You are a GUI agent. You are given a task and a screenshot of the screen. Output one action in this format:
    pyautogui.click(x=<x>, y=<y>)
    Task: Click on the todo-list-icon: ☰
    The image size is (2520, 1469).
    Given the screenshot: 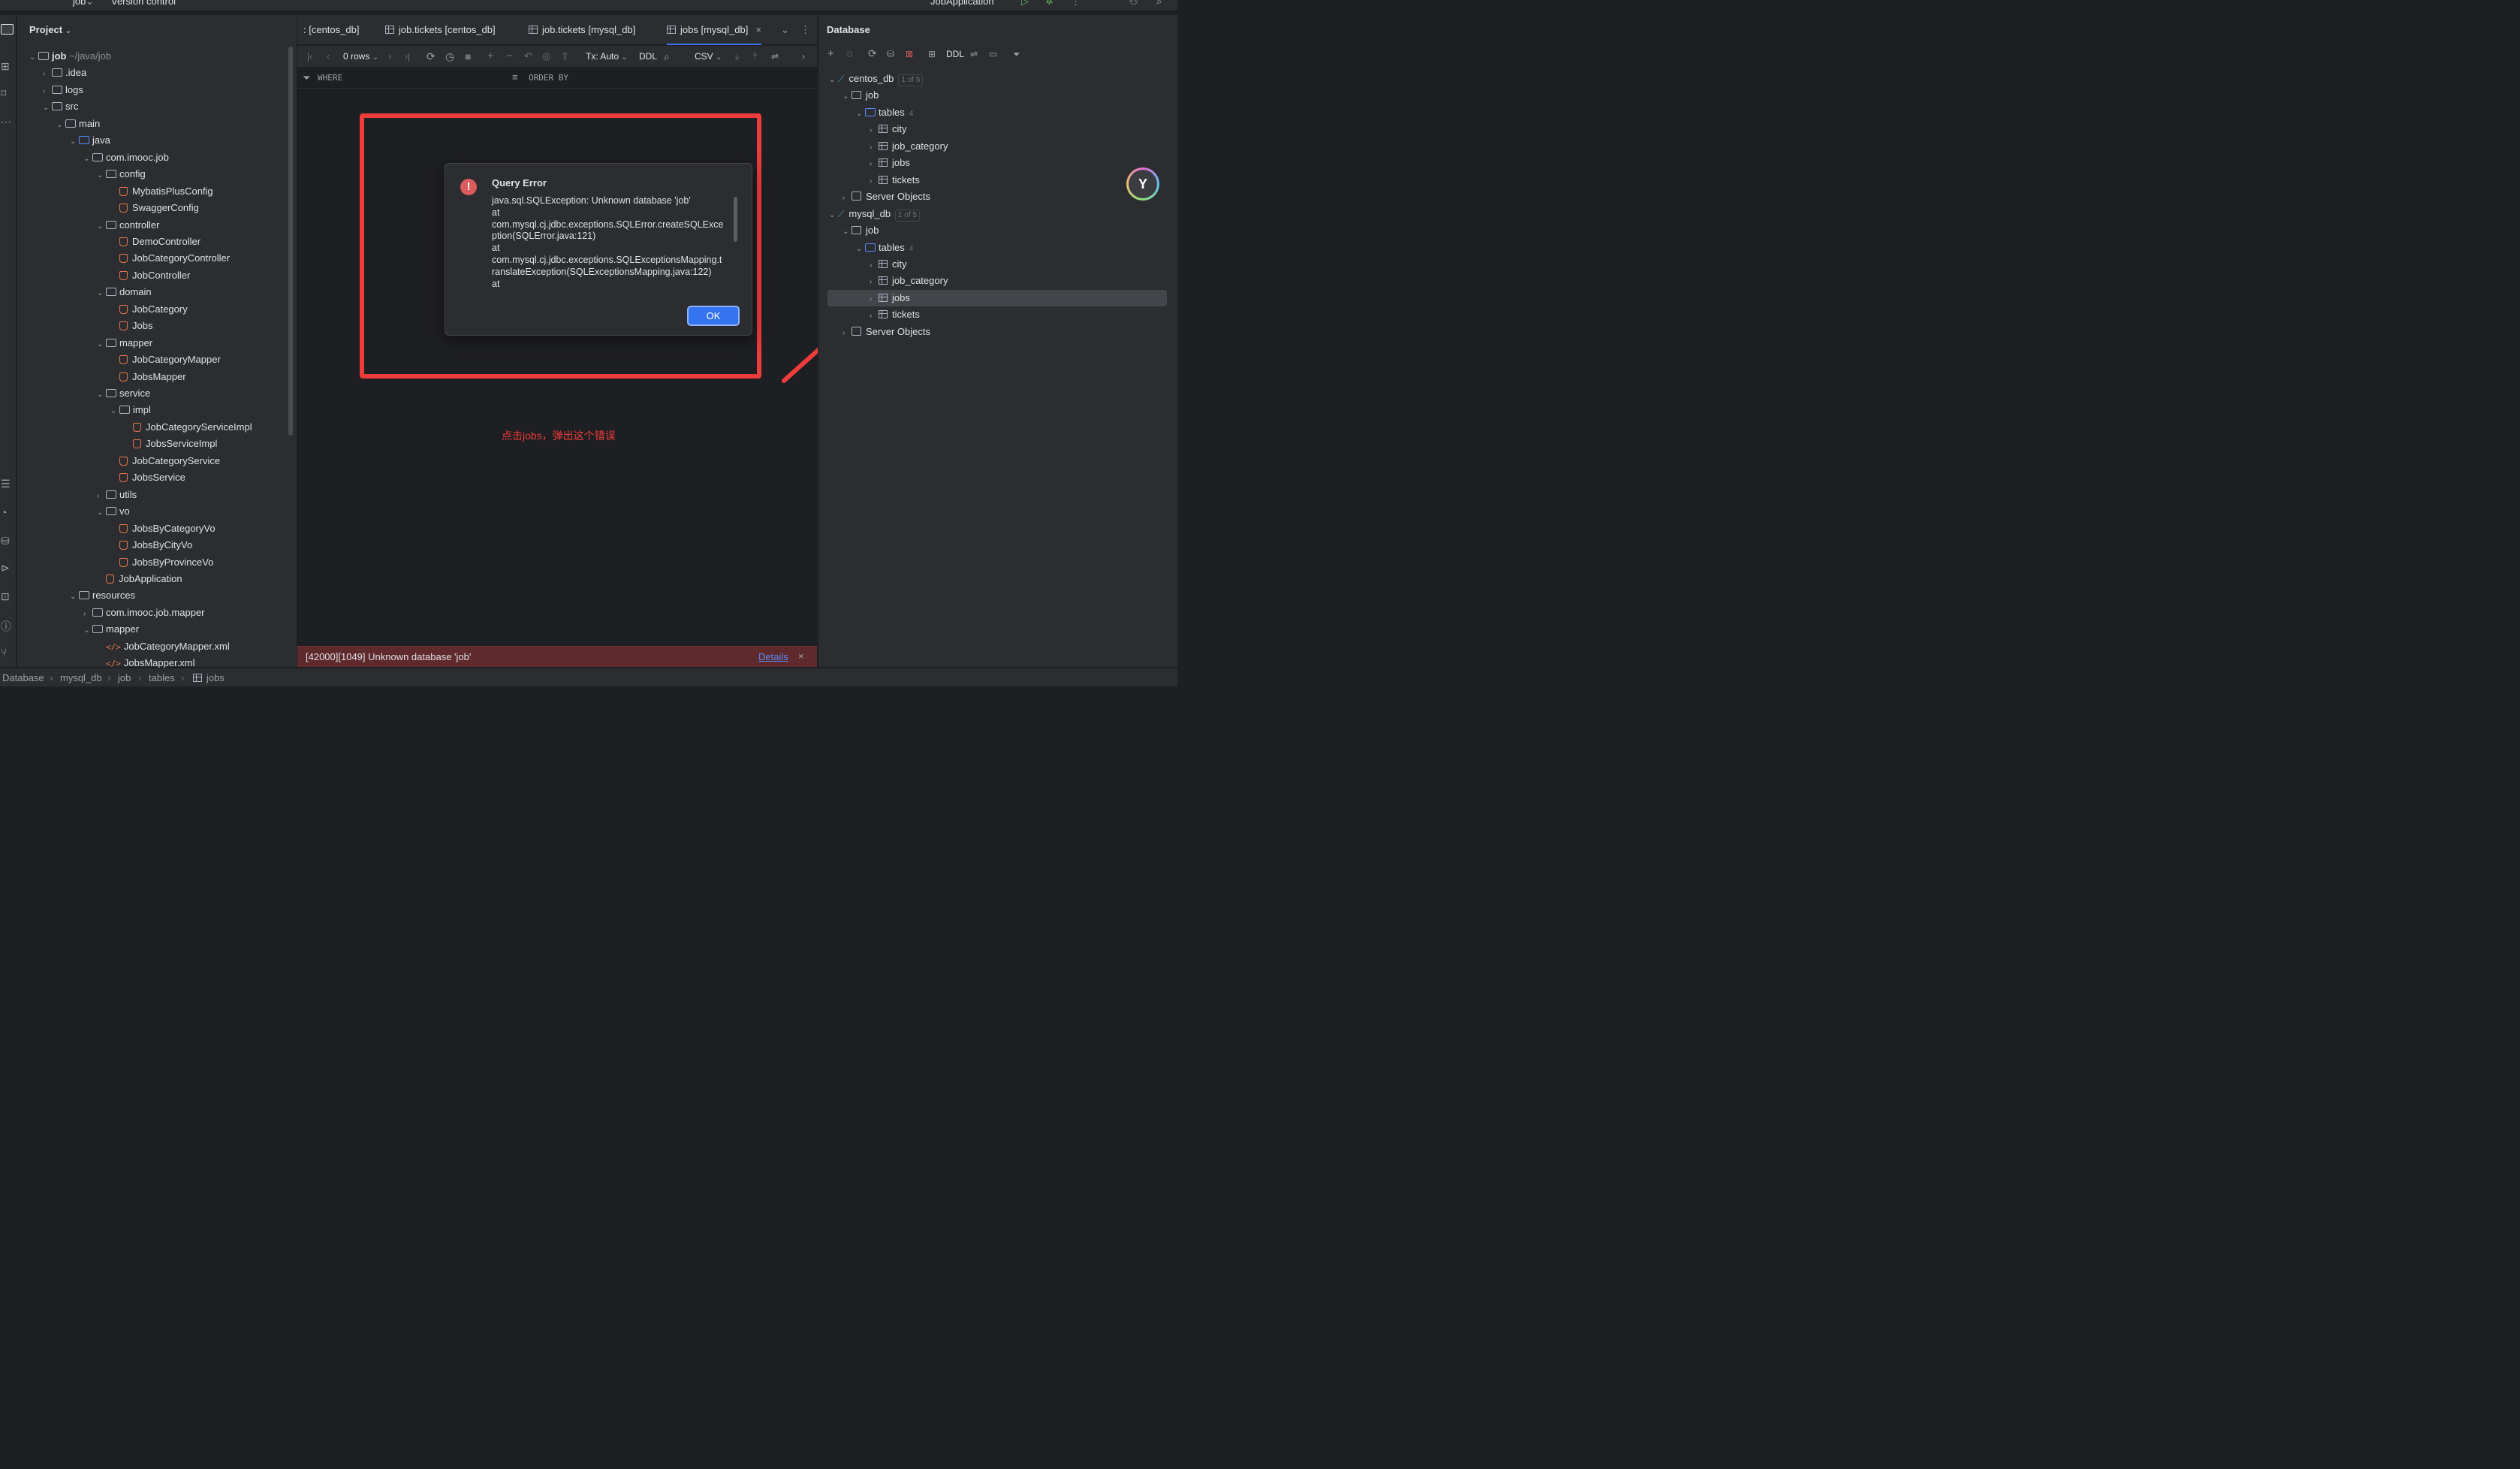 What is the action you would take?
    pyautogui.click(x=7, y=485)
    